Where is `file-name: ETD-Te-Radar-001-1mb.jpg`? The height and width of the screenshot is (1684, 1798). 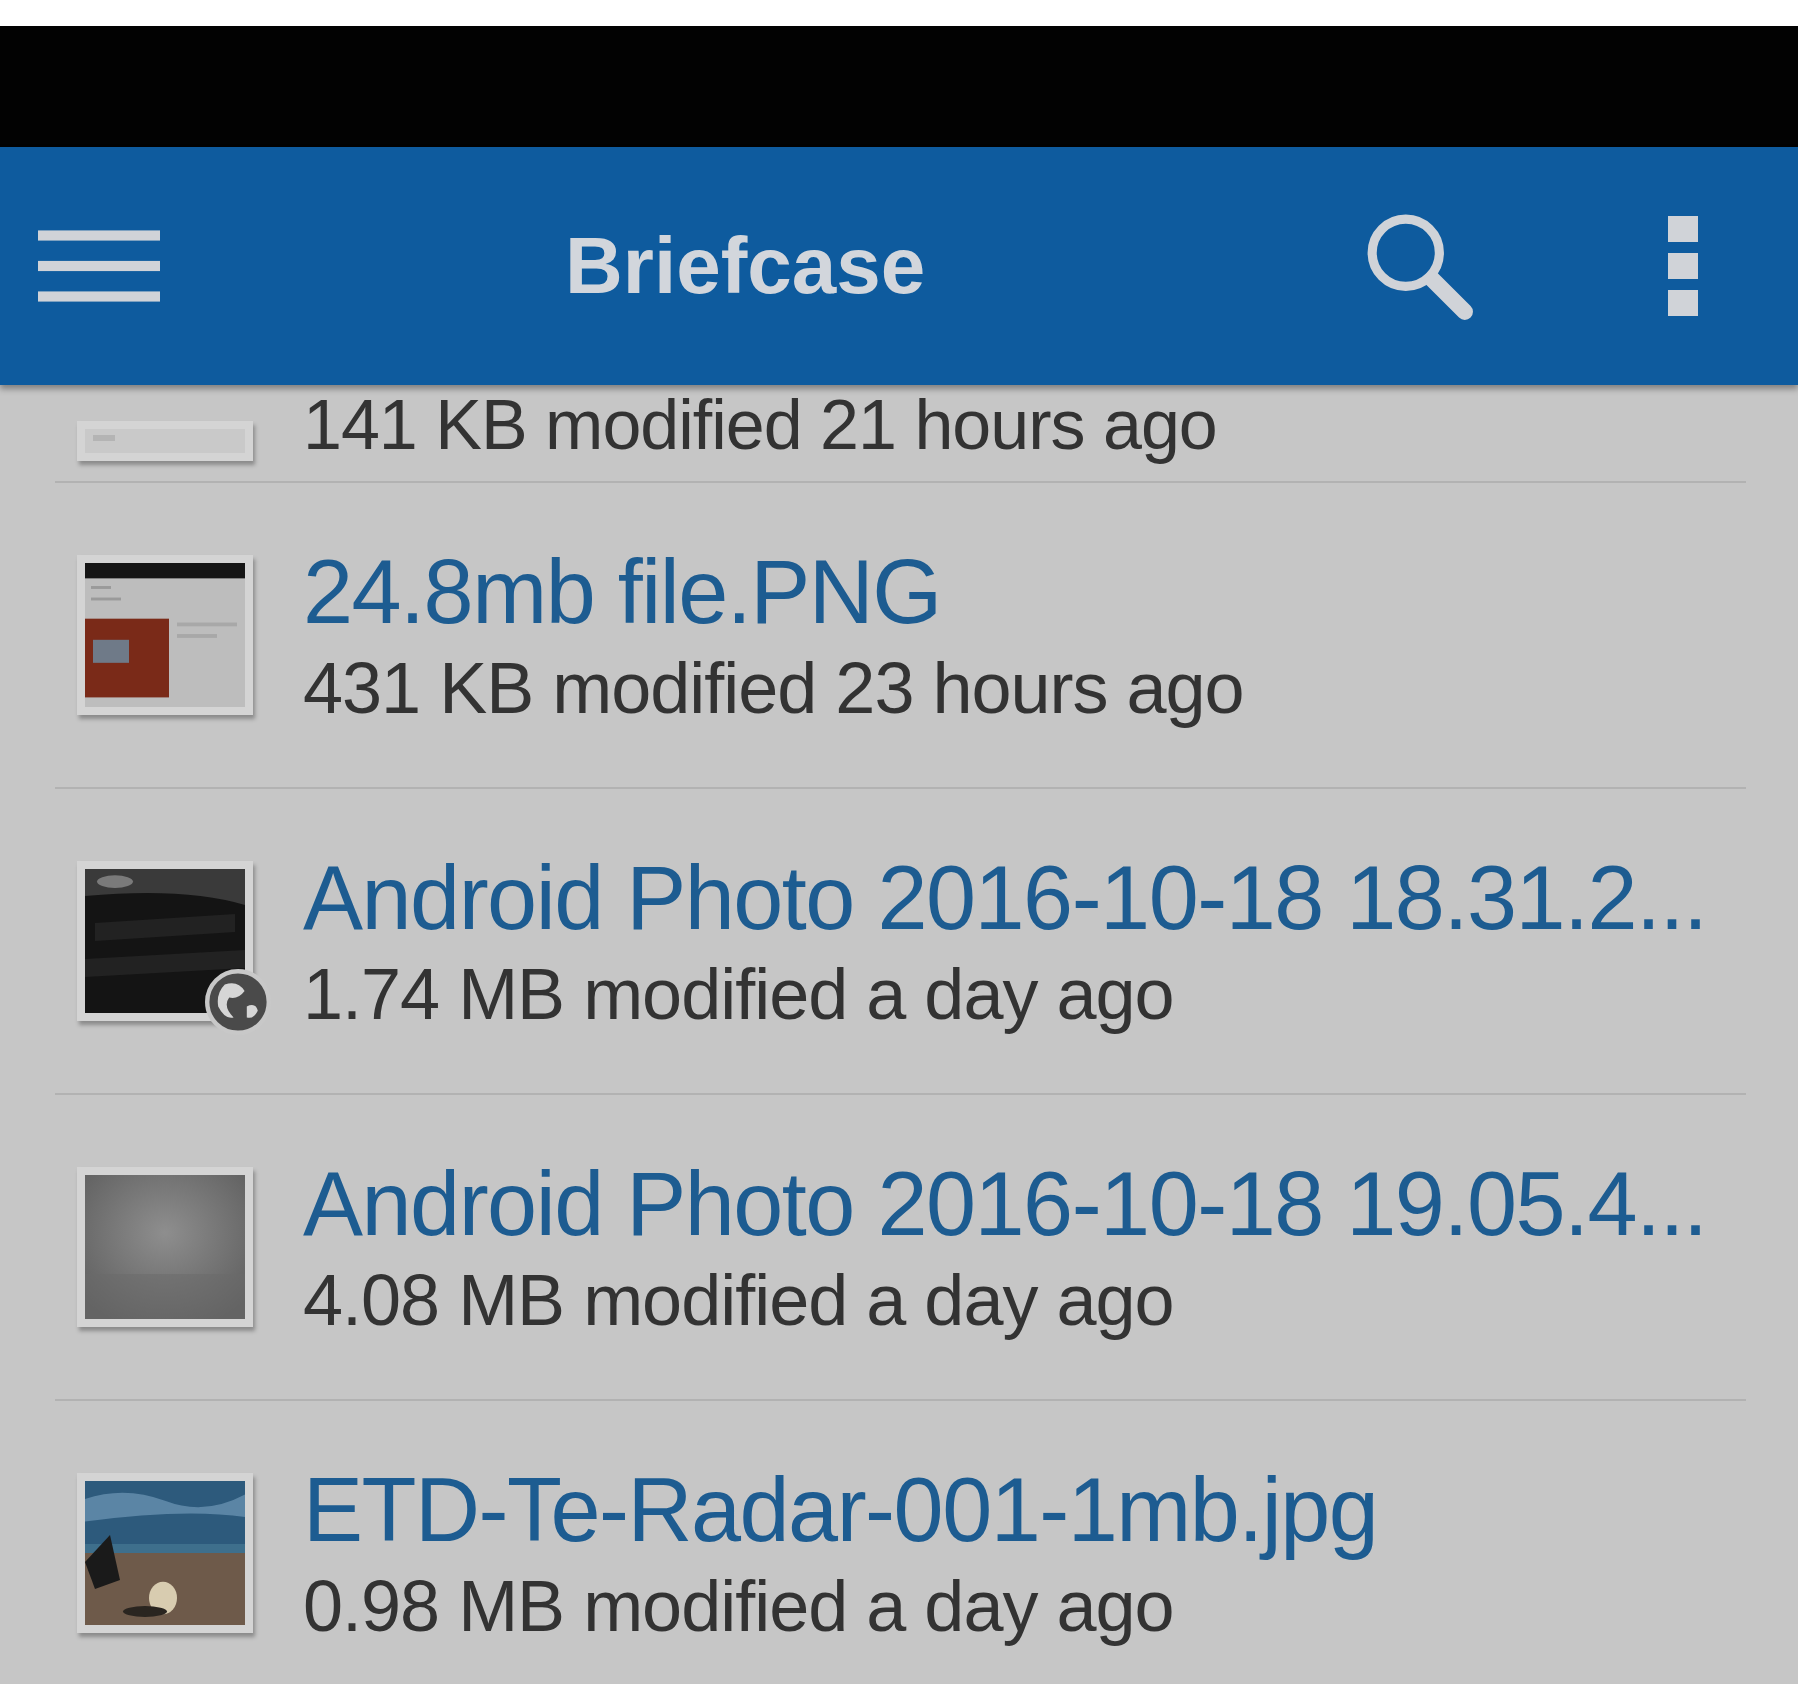 file-name: ETD-Te-Radar-001-1mb.jpg is located at coordinates (840, 1510).